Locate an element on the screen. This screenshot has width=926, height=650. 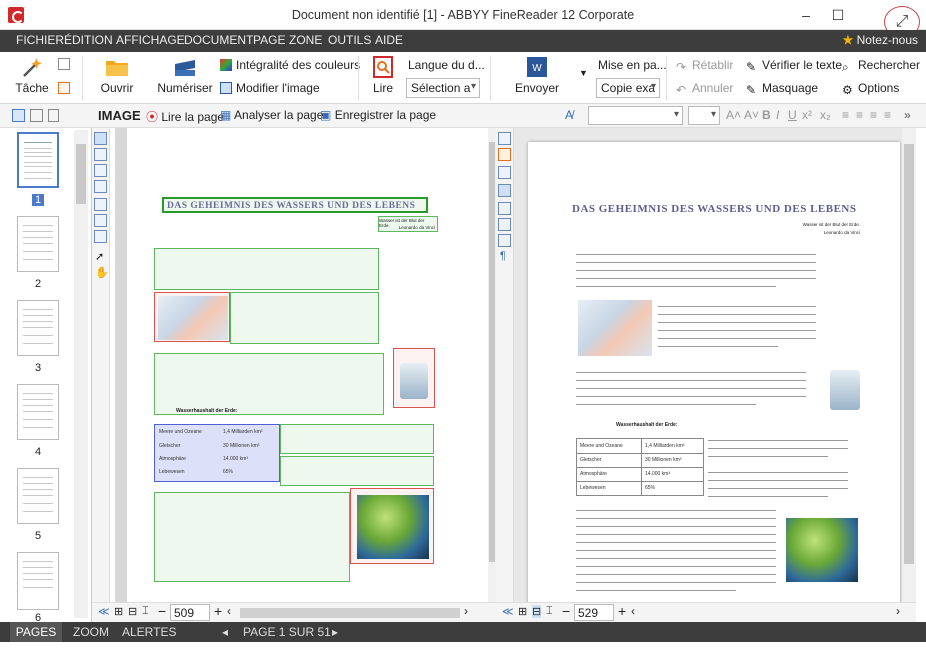
text-scrollbar is located at coordinates (909, 365).